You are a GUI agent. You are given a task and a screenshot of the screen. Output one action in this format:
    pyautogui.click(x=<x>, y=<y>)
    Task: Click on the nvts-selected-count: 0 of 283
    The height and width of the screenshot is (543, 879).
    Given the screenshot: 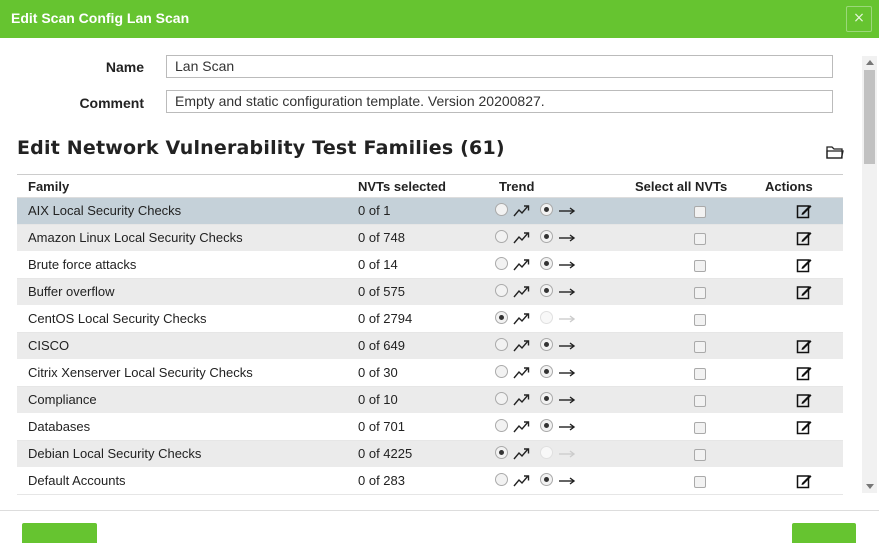 What is the action you would take?
    pyautogui.click(x=417, y=481)
    